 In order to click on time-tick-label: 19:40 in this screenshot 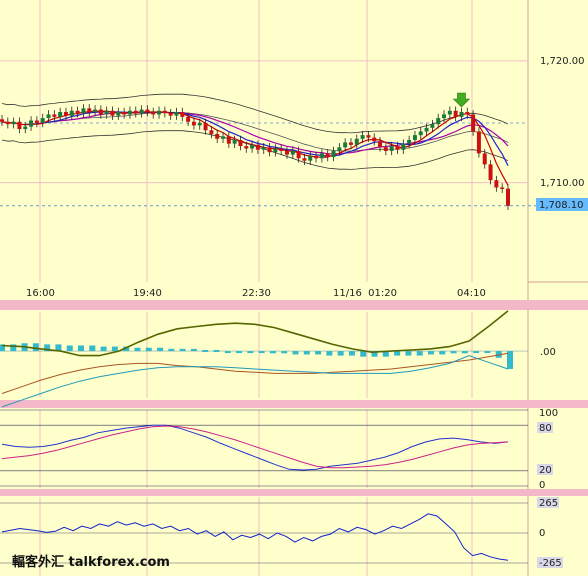, I will do `click(147, 293)`.